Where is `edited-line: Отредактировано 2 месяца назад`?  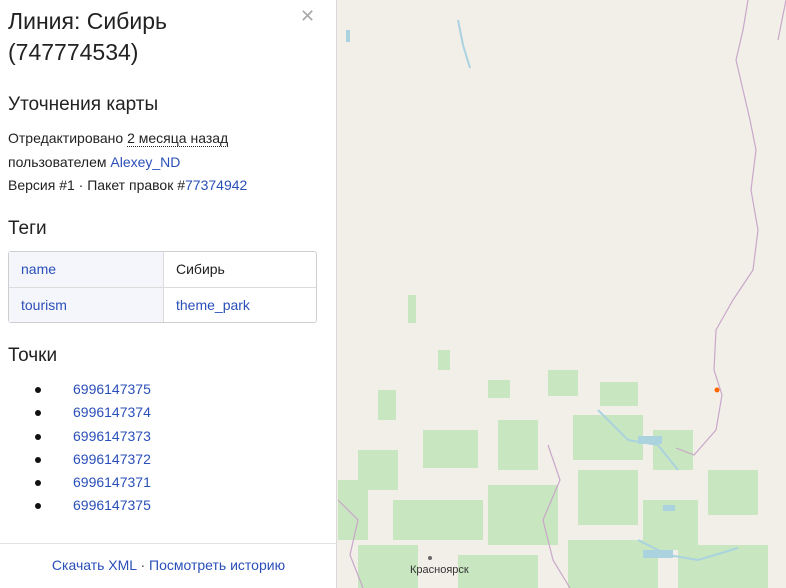
edited-line: Отредактировано 2 месяца назад is located at coordinates (118, 138).